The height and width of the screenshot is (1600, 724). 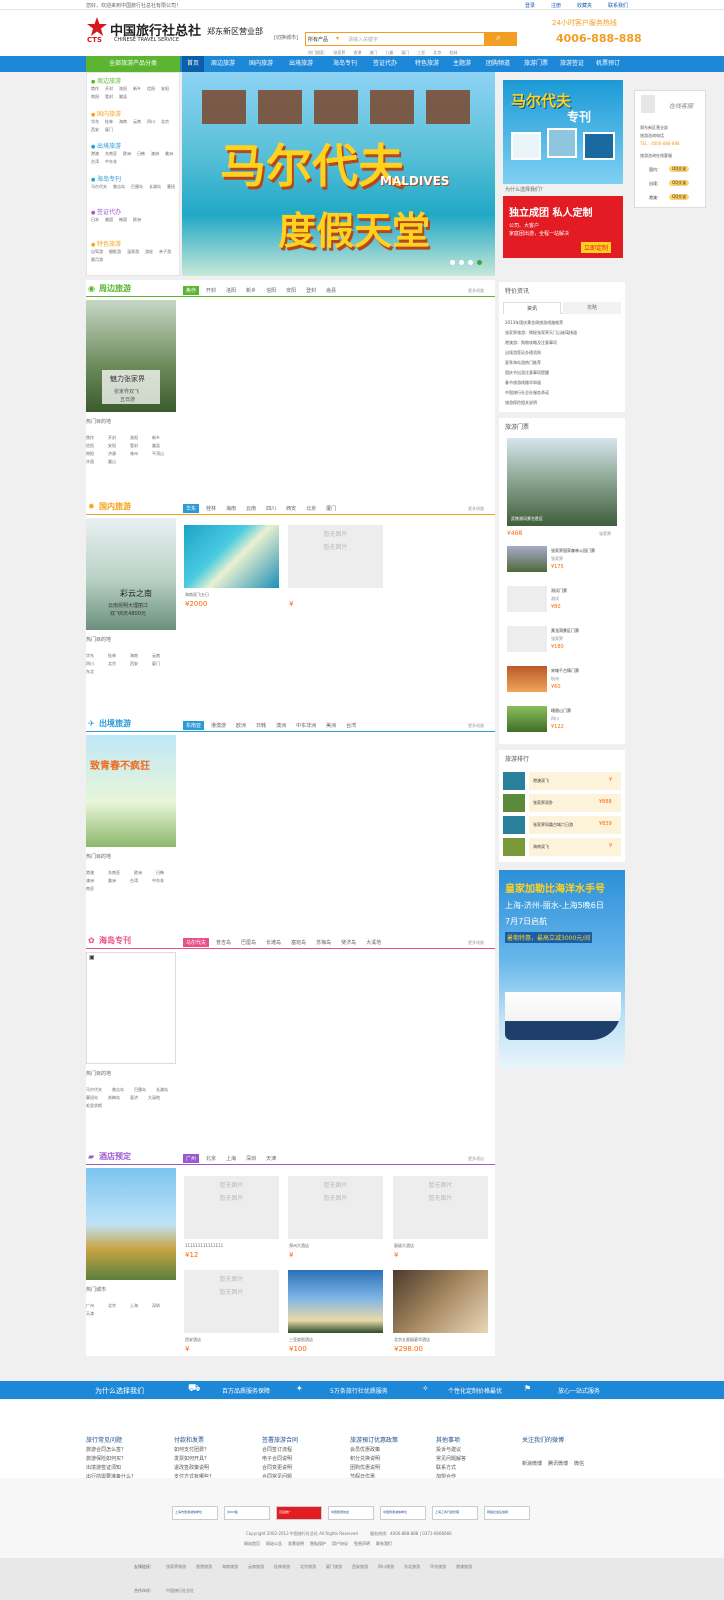 What do you see at coordinates (131, 356) in the screenshot?
I see `zhangjiajie-image: 魅力张家界 张家界双飞 五日游` at bounding box center [131, 356].